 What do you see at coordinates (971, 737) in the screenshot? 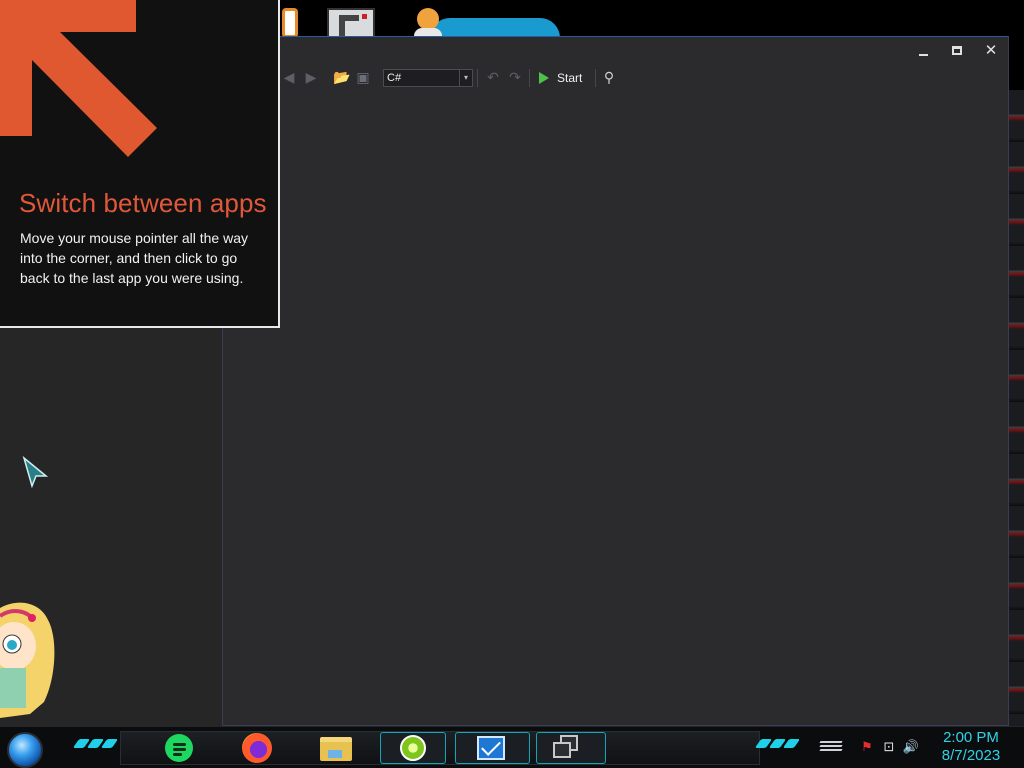
I see `clock-time: 2:00 PM` at bounding box center [971, 737].